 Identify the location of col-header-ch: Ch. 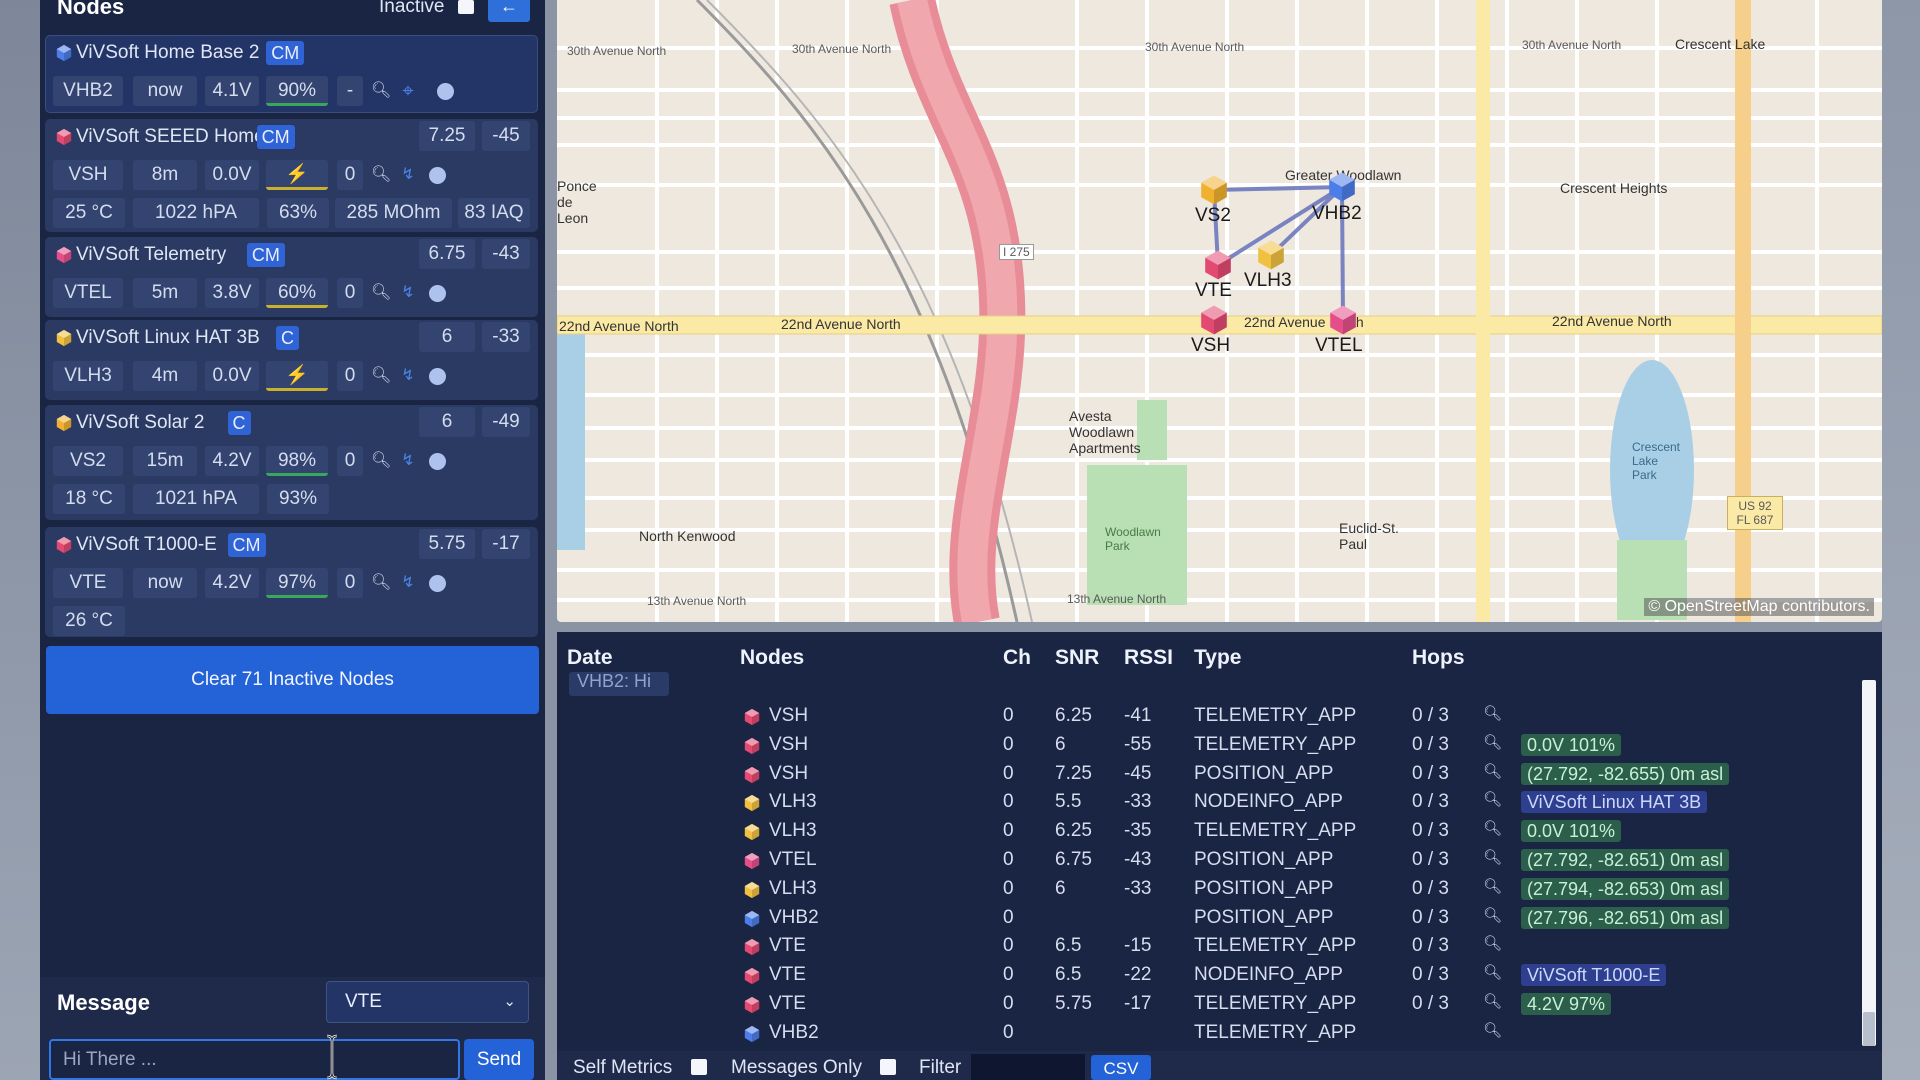
(1017, 658).